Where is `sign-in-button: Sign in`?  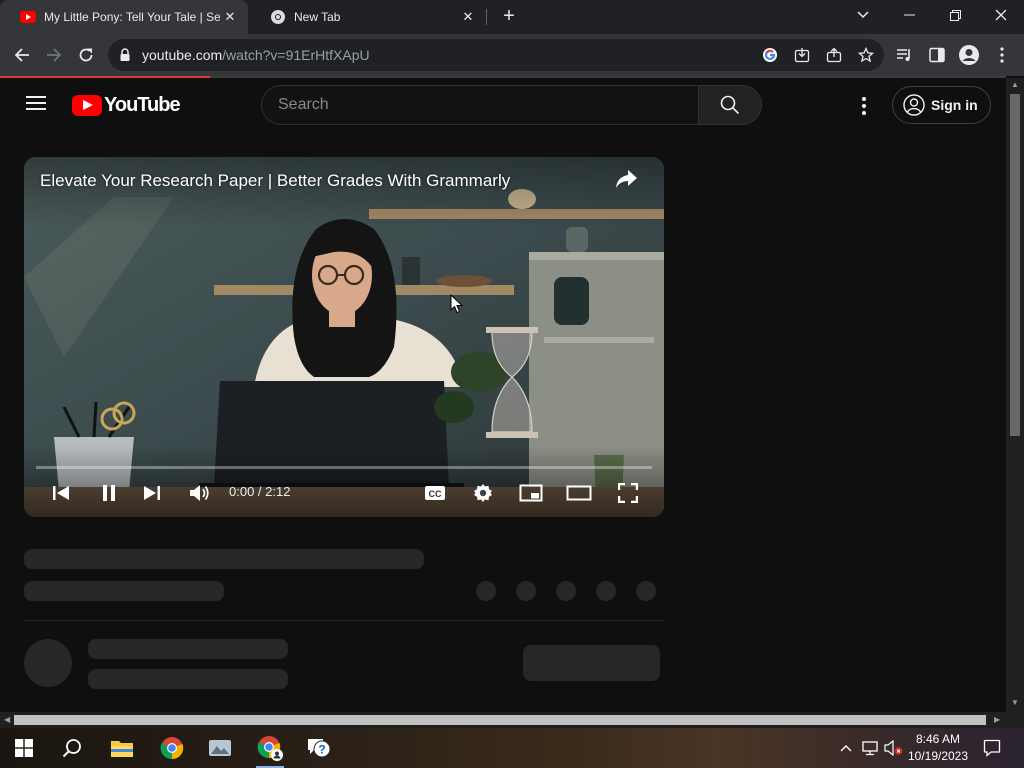 sign-in-button: Sign in is located at coordinates (941, 105).